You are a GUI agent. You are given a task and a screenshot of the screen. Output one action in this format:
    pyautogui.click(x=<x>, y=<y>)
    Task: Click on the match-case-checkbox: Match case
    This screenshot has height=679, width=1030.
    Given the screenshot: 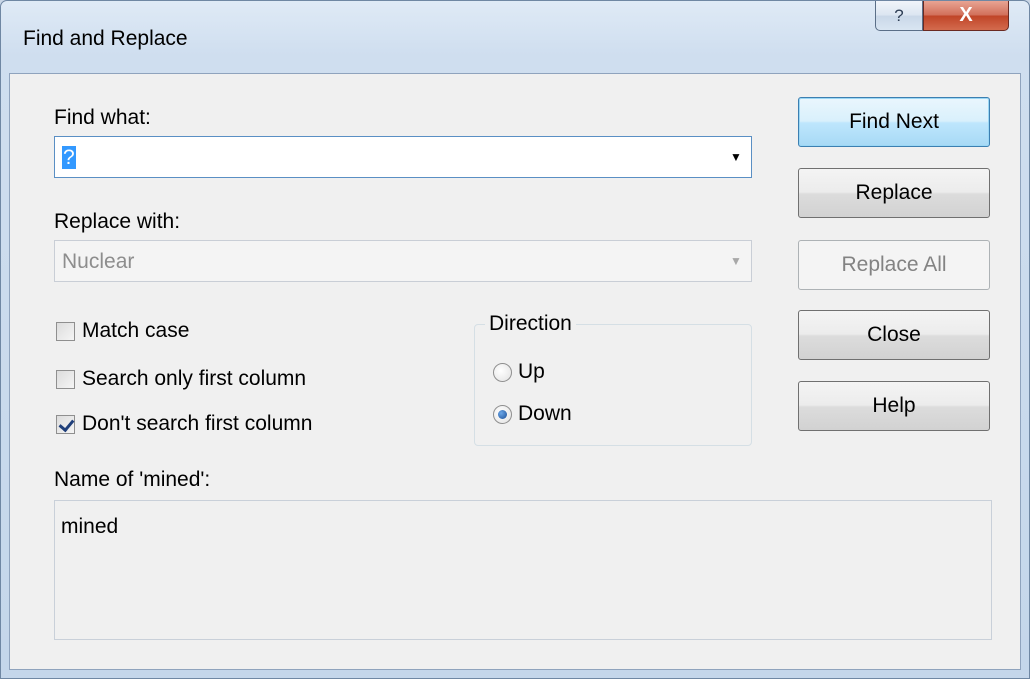 What is the action you would take?
    pyautogui.click(x=122, y=331)
    